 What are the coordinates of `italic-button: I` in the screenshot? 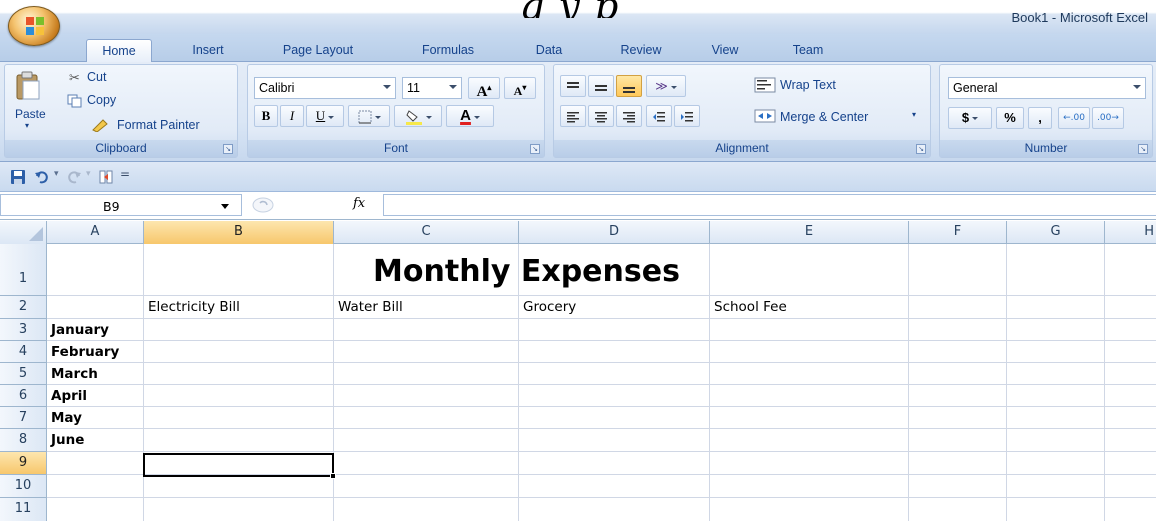 It's located at (292, 116).